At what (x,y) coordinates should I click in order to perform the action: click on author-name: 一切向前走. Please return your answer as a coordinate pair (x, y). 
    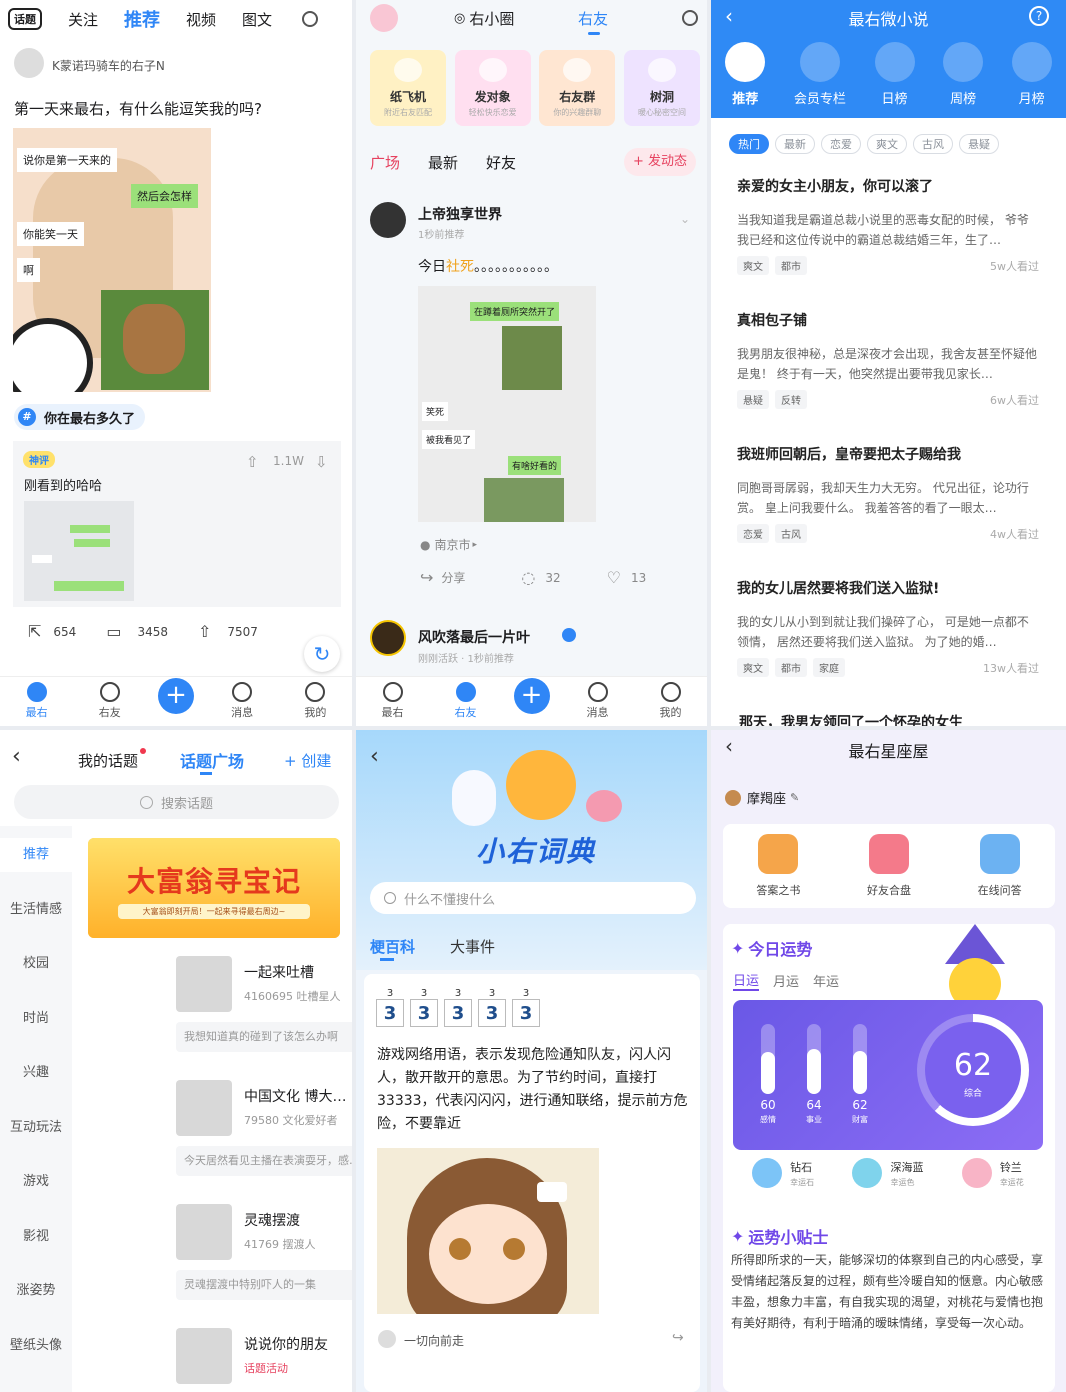
    Looking at the image, I should click on (434, 1340).